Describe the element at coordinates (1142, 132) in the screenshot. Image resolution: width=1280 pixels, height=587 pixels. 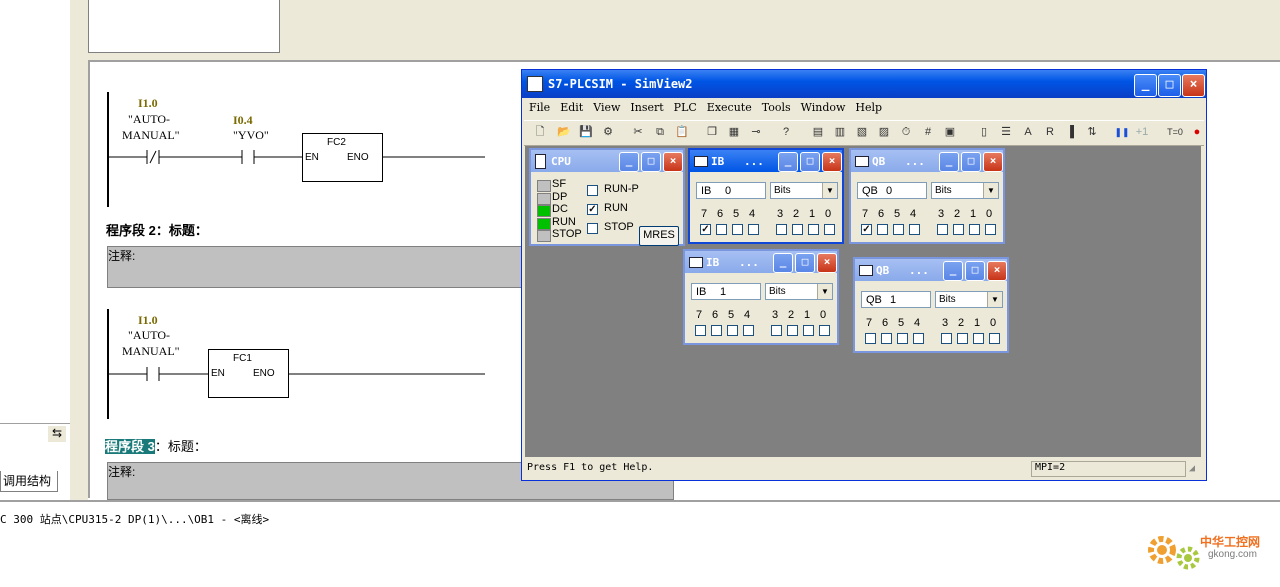
I see `next-scan-icon: +1` at that location.